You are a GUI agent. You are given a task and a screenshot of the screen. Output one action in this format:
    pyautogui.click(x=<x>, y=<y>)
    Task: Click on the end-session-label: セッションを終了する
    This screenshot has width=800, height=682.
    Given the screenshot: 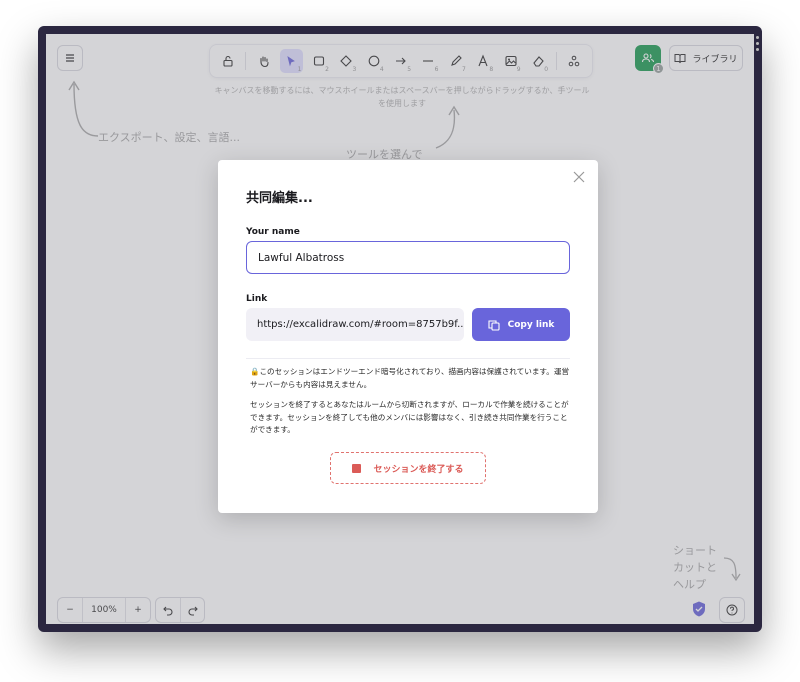 What is the action you would take?
    pyautogui.click(x=418, y=469)
    